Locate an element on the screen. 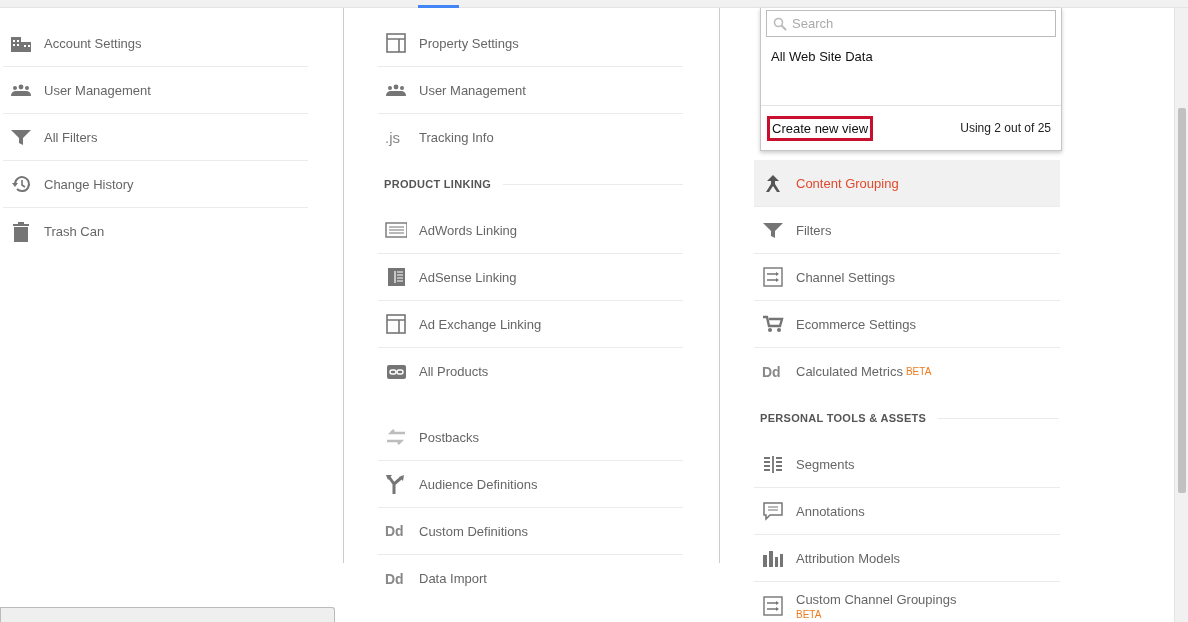  search-field: Search is located at coordinates (911, 23).